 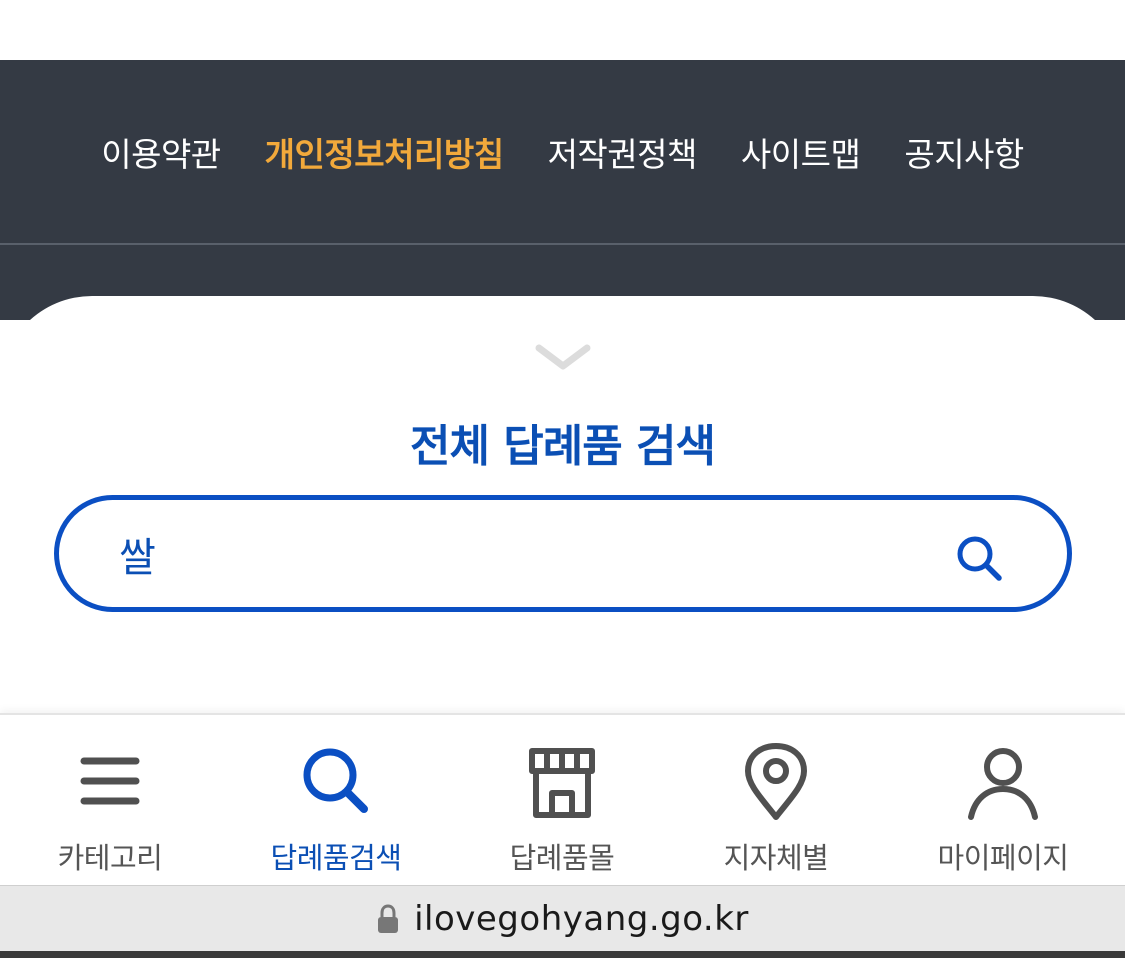 What do you see at coordinates (519, 554) in the screenshot?
I see `search-input` at bounding box center [519, 554].